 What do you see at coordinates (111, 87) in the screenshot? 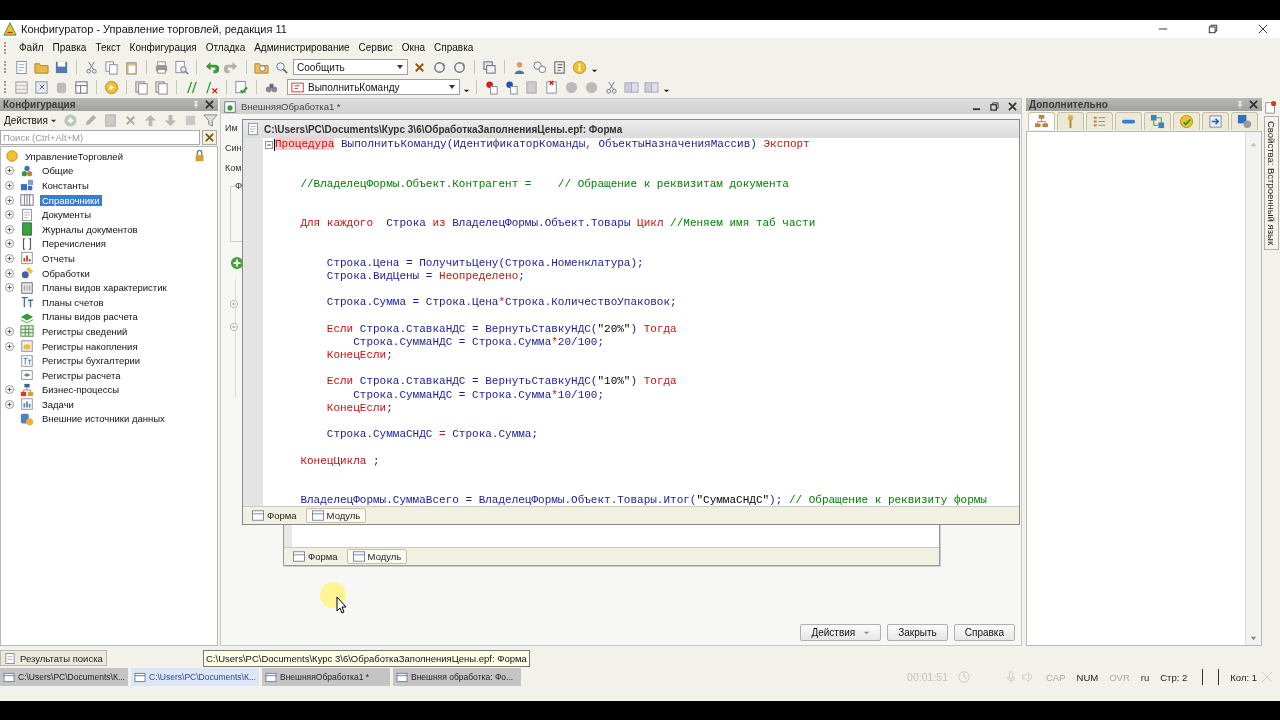
I see `play-icon` at bounding box center [111, 87].